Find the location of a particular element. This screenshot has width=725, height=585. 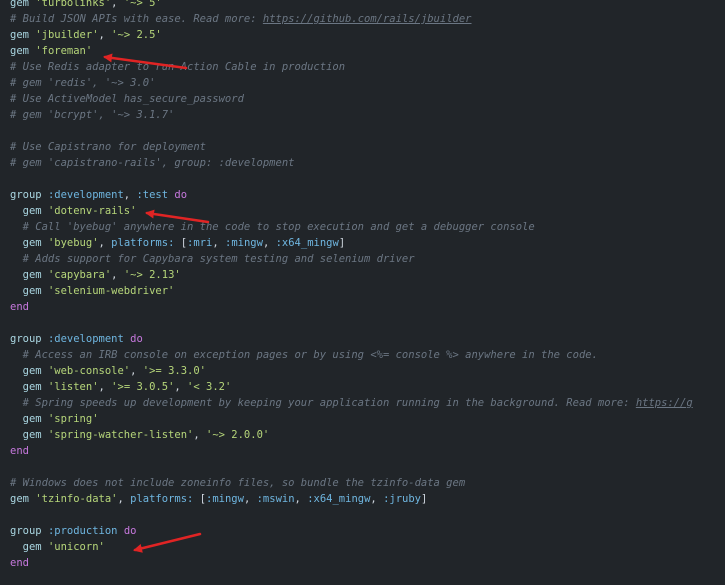

code-punctuation: [ is located at coordinates (181, 243).